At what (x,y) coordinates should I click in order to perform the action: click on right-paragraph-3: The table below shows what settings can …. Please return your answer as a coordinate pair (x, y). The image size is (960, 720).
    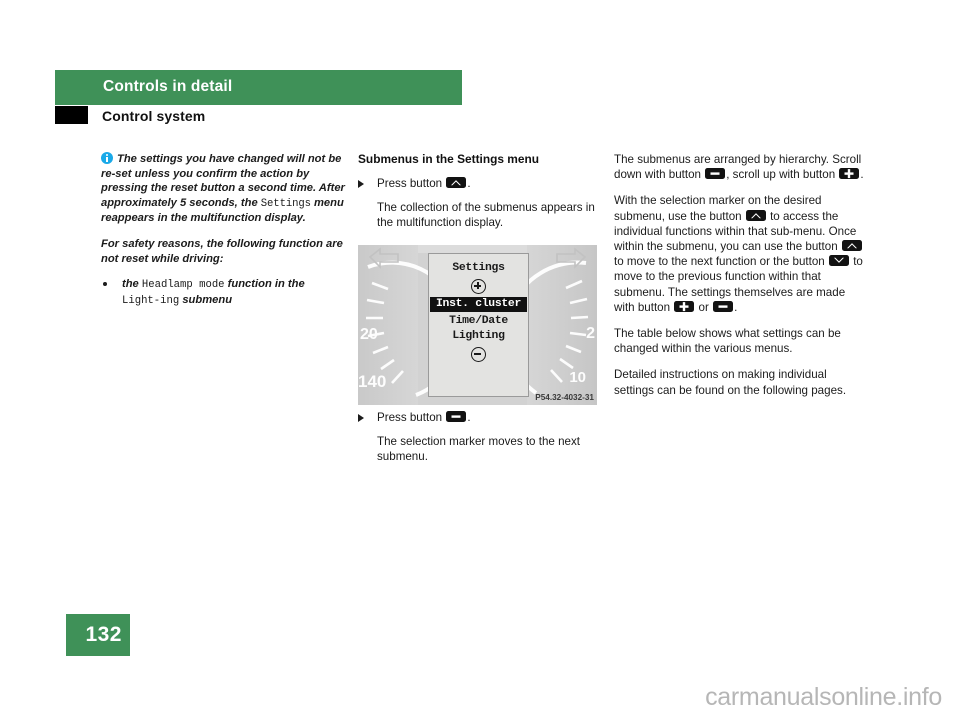
    Looking at the image, I should click on (727, 341).